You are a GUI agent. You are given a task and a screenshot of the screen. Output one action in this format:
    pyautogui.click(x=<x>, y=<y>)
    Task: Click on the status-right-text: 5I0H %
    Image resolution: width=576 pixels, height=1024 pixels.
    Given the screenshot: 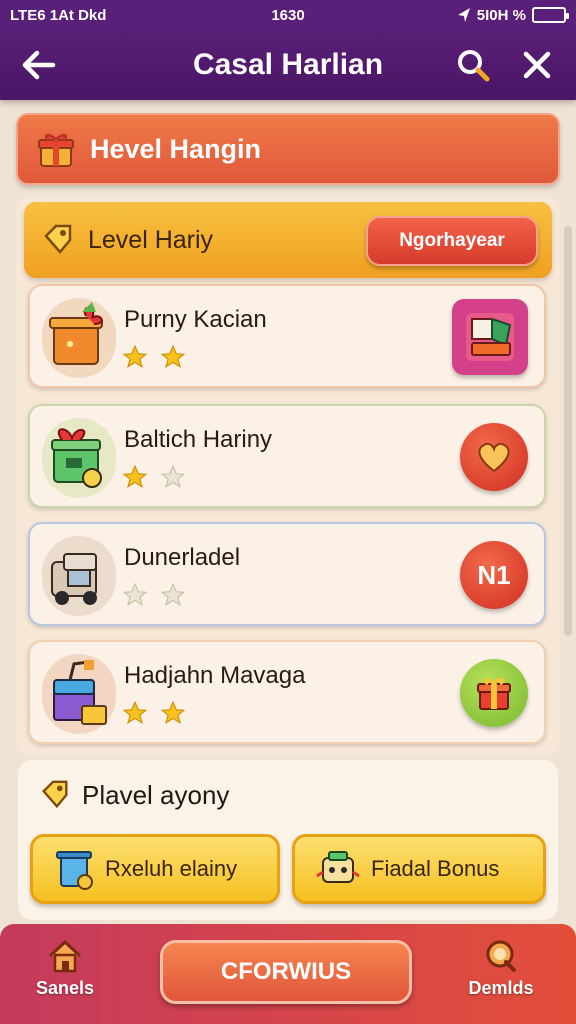 What is the action you would take?
    pyautogui.click(x=501, y=15)
    